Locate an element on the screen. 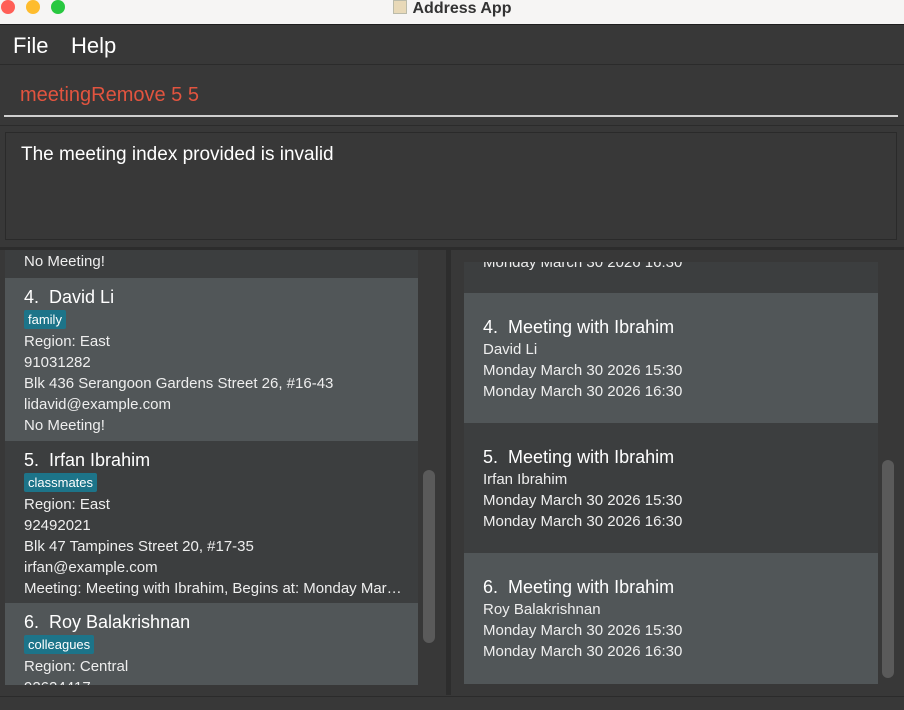 This screenshot has width=904, height=710. meeting-list-scrollbar is located at coordinates (888, 569).